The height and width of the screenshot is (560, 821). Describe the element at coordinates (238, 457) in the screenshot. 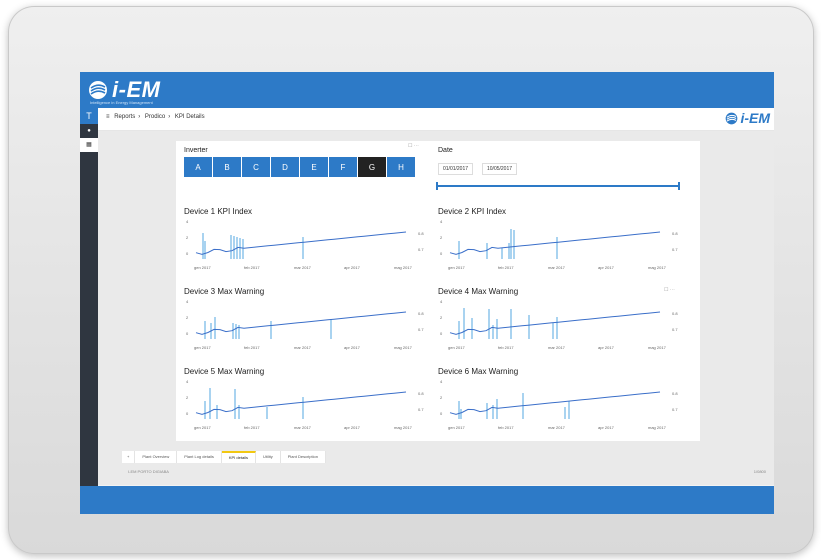

I see `tab-kpi-details: KPI details` at that location.